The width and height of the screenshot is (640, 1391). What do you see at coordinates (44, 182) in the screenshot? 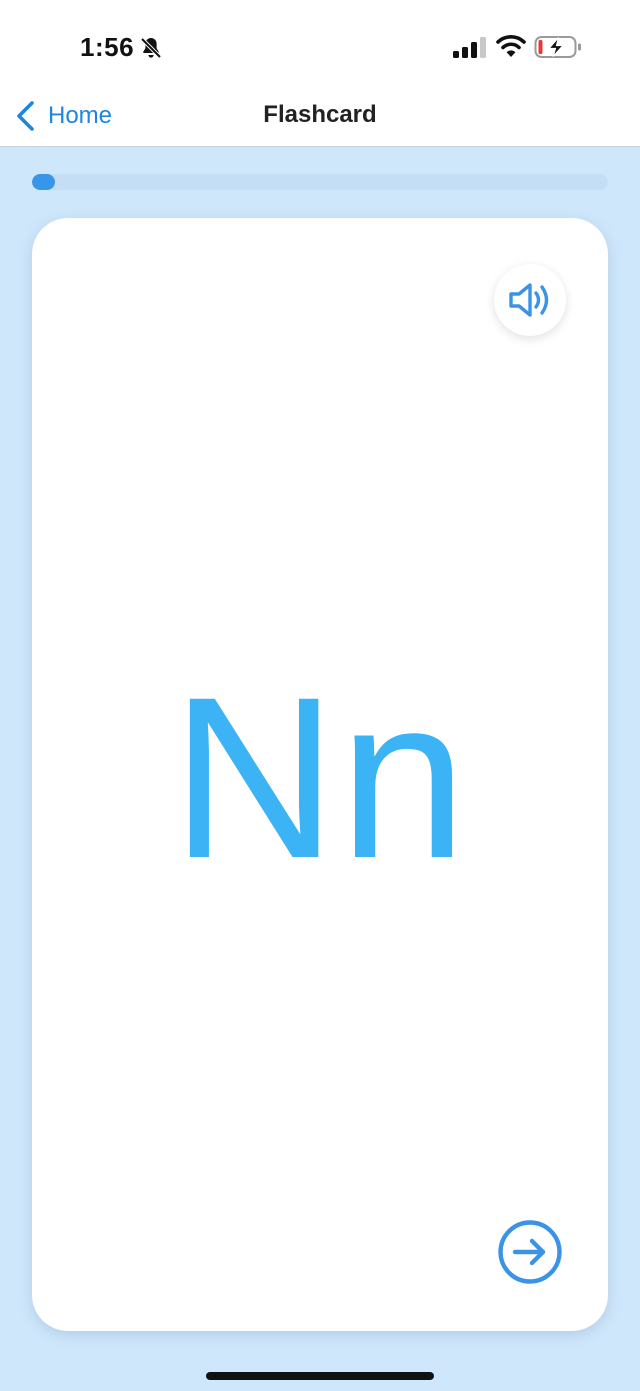
I see `progress-fill` at bounding box center [44, 182].